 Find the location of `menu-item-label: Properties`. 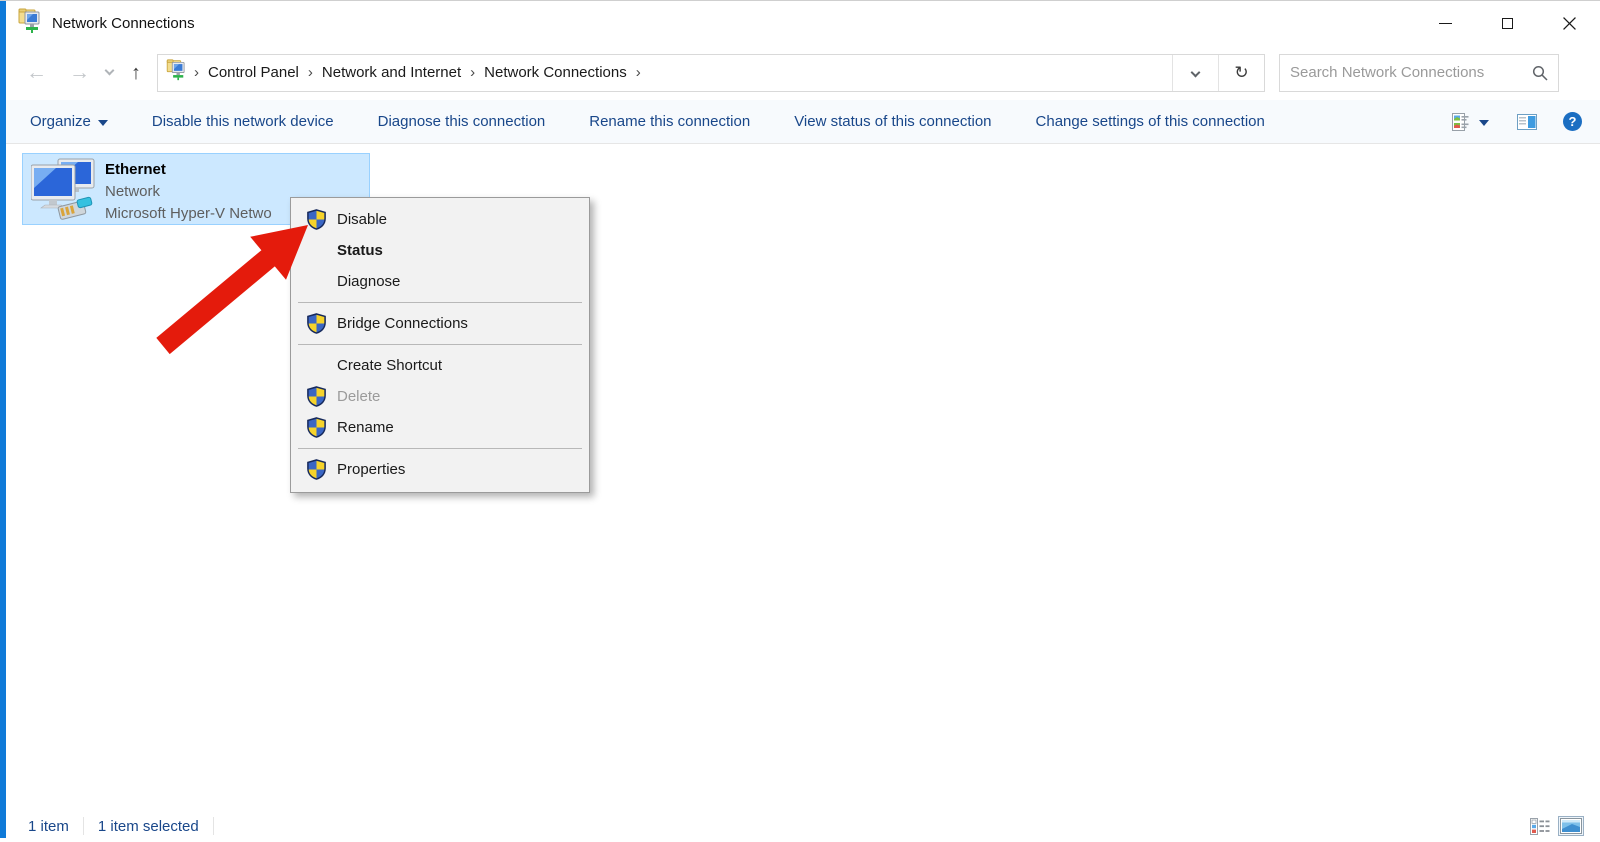

menu-item-label: Properties is located at coordinates (371, 469).